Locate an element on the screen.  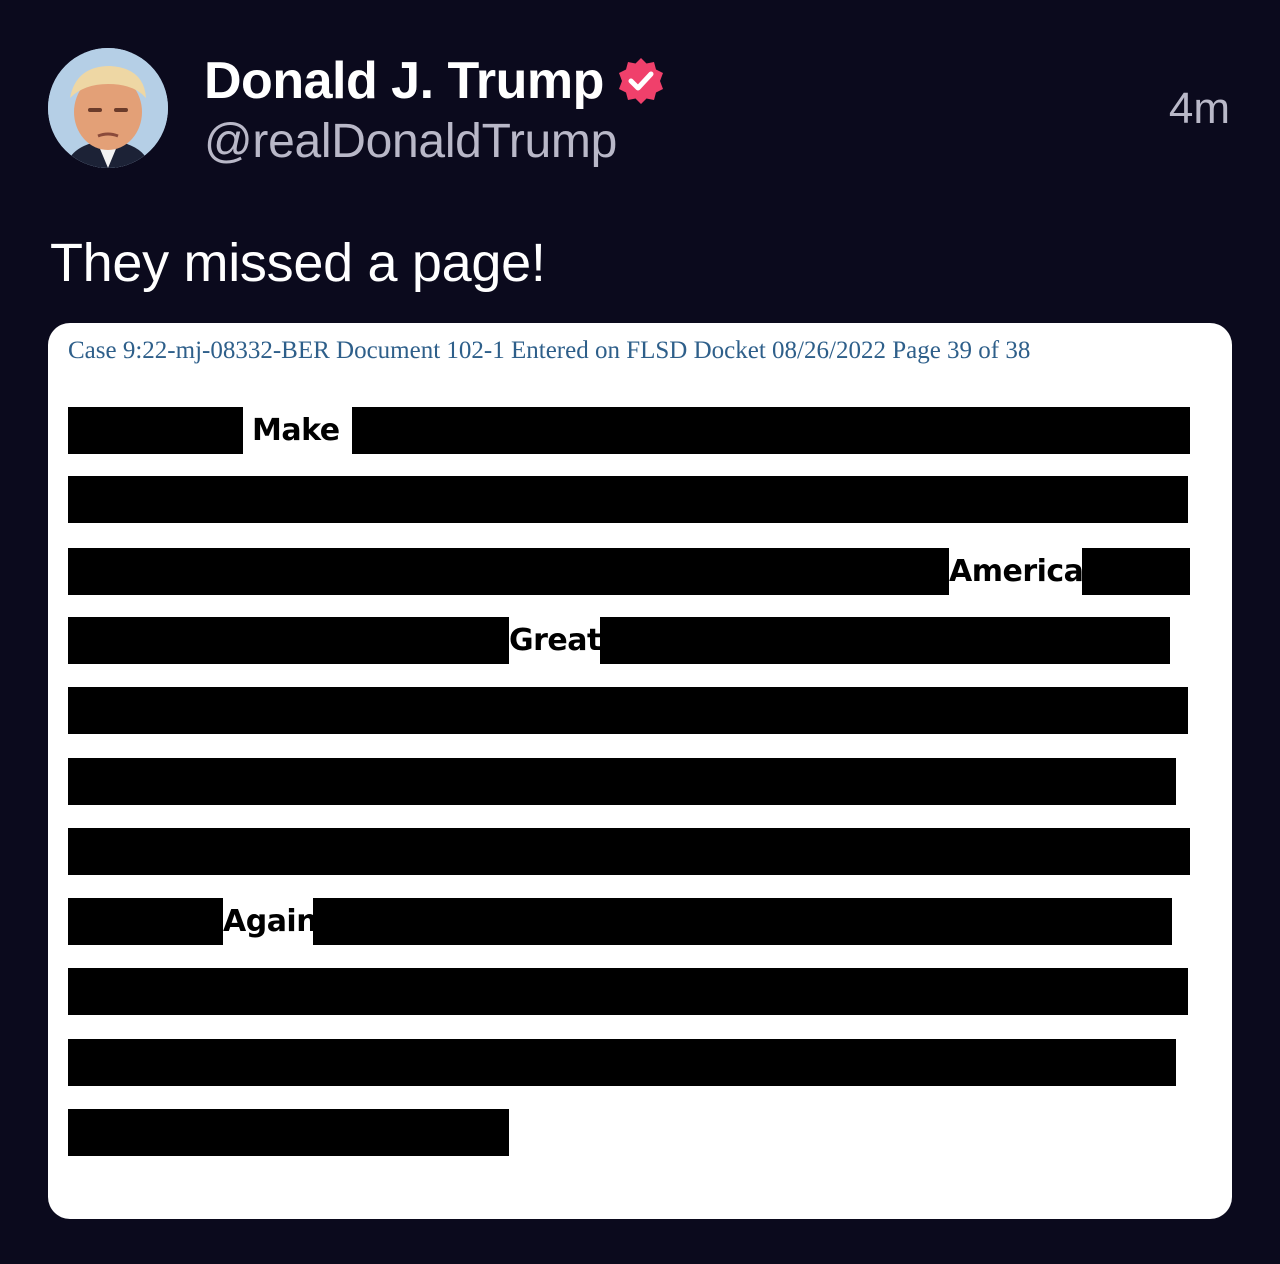
author-handle: @realDonaldTrump is located at coordinates (410, 141).